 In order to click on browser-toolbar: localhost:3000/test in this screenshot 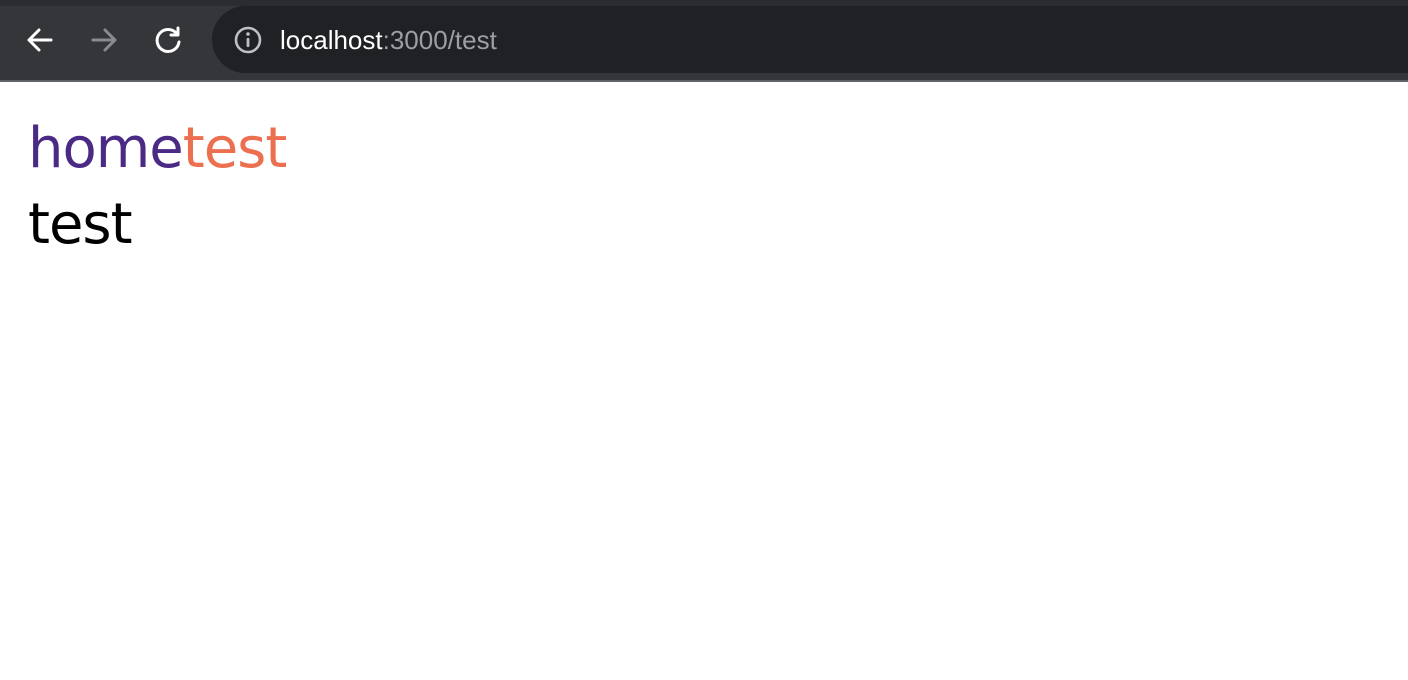, I will do `click(704, 41)`.